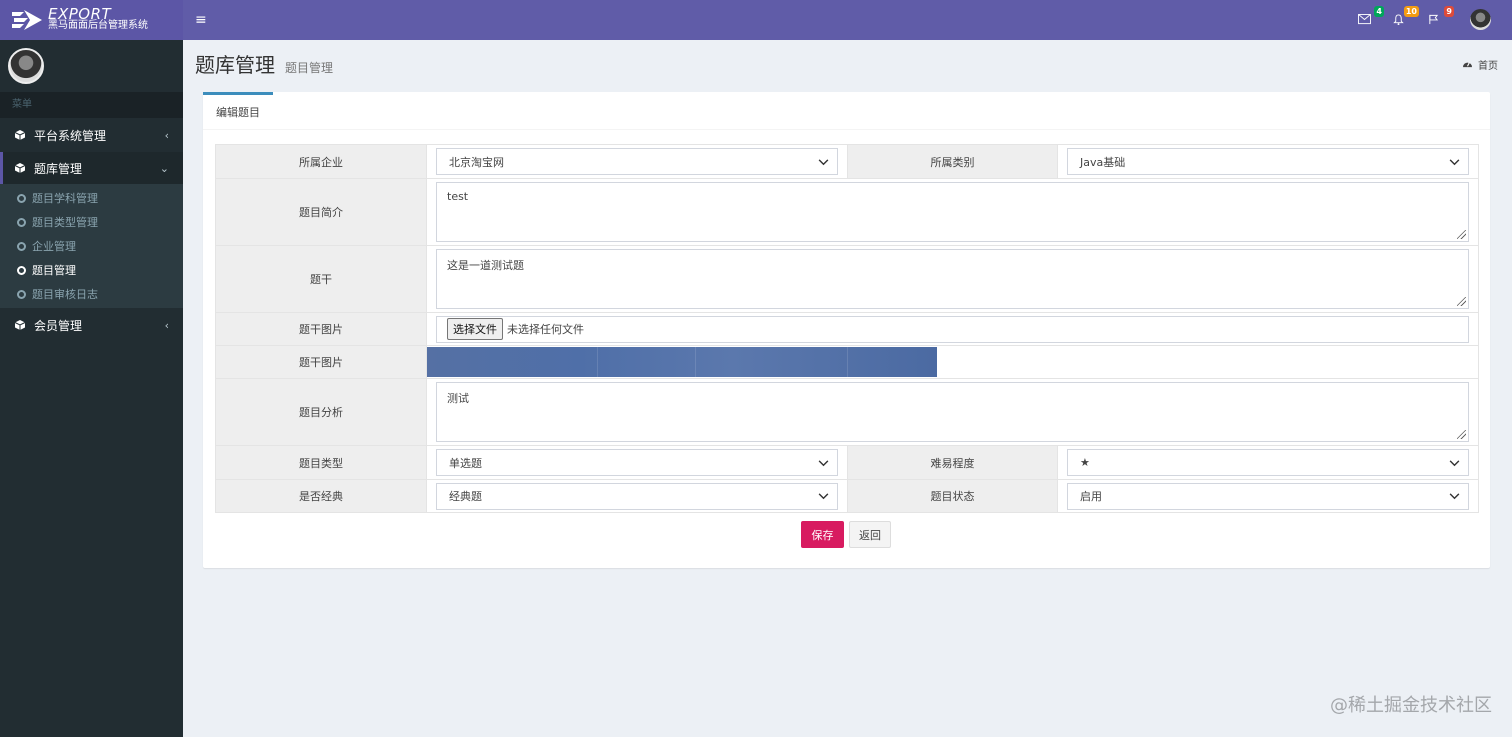 The image size is (1512, 737). I want to click on content-header: 题库管理 题目管理, so click(264, 63).